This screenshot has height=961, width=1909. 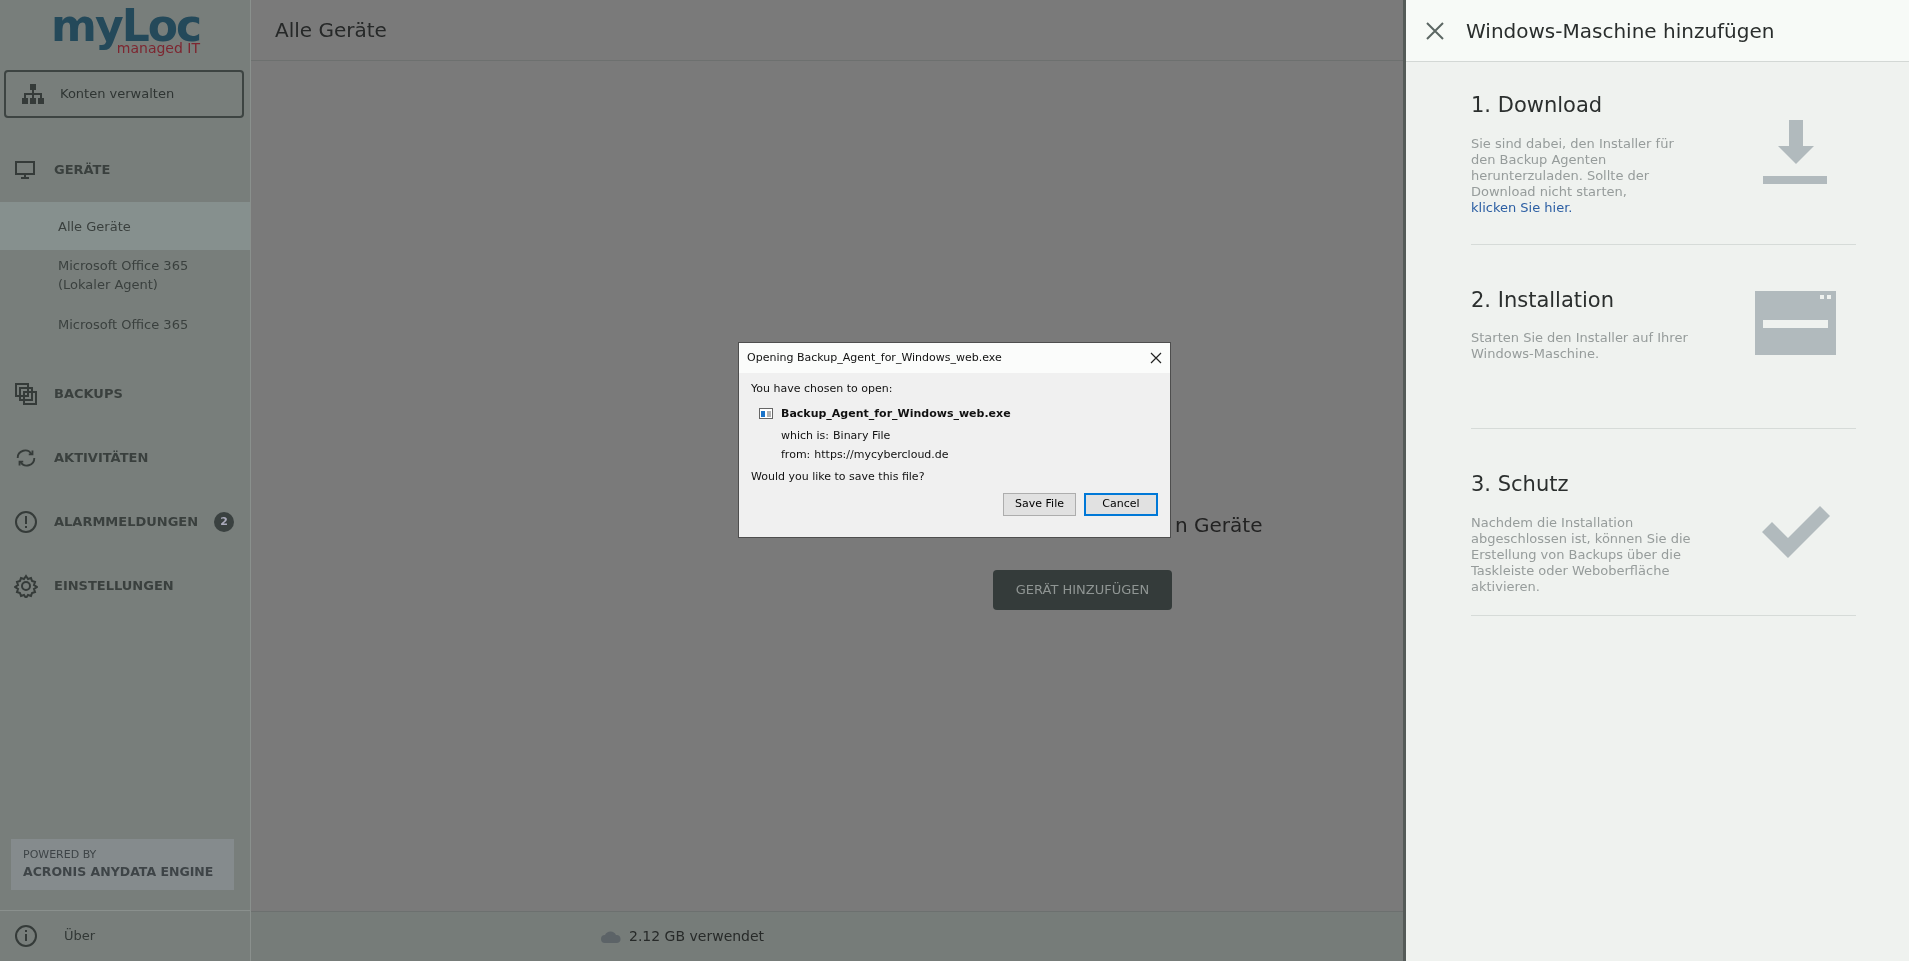 I want to click on download-icon, so click(x=1795, y=152).